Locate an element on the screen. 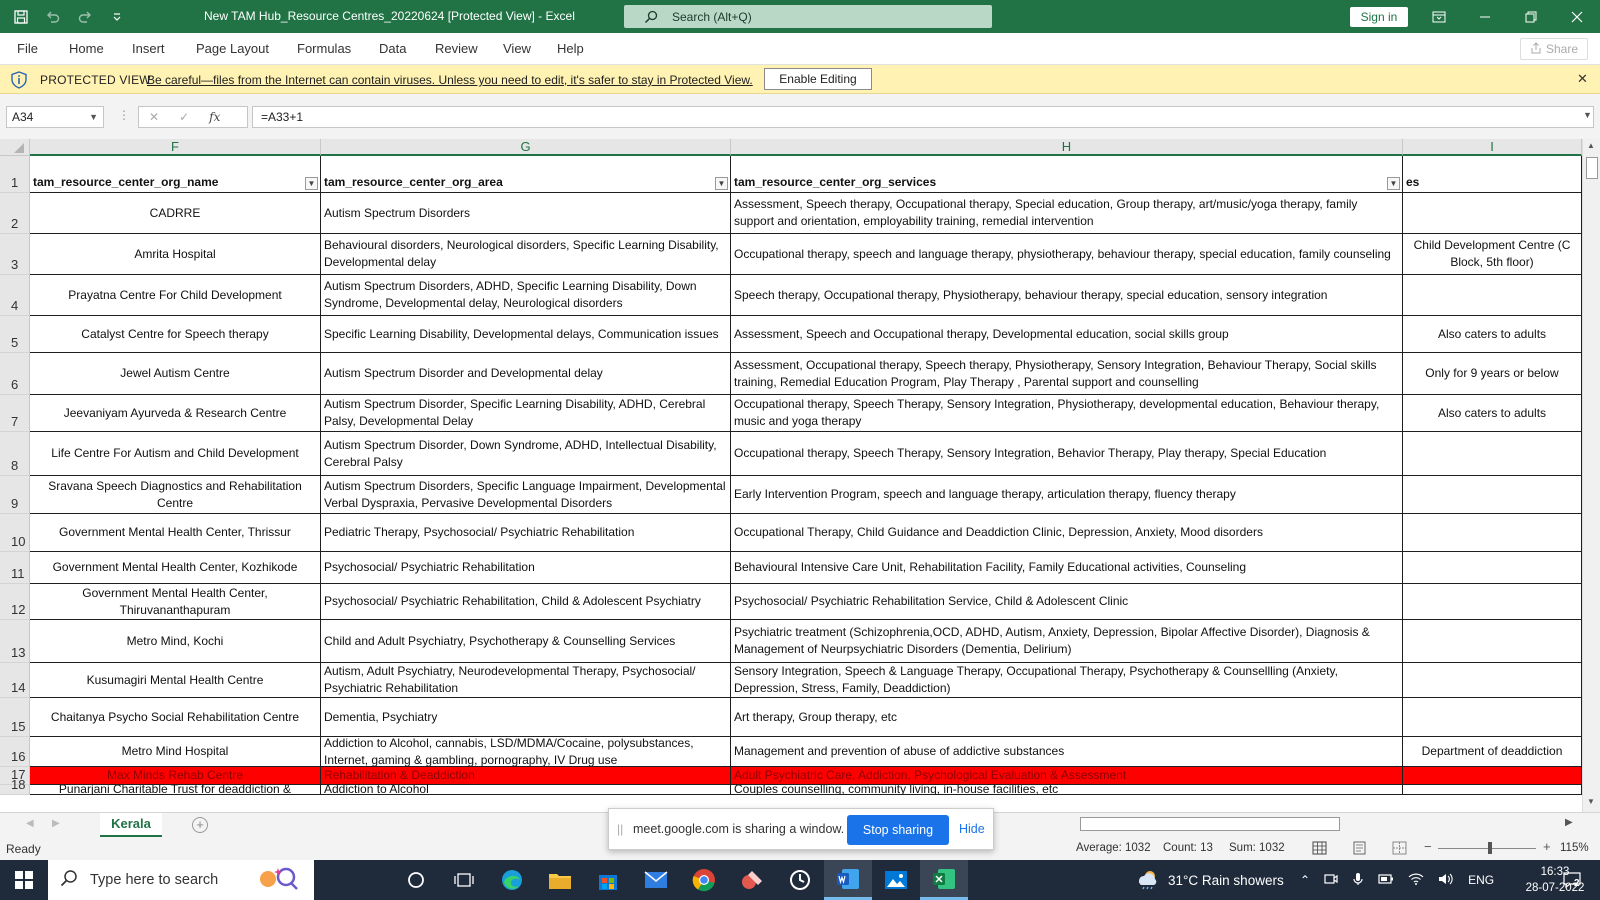 The width and height of the screenshot is (1600, 900). file-explorer-icon is located at coordinates (560, 880).